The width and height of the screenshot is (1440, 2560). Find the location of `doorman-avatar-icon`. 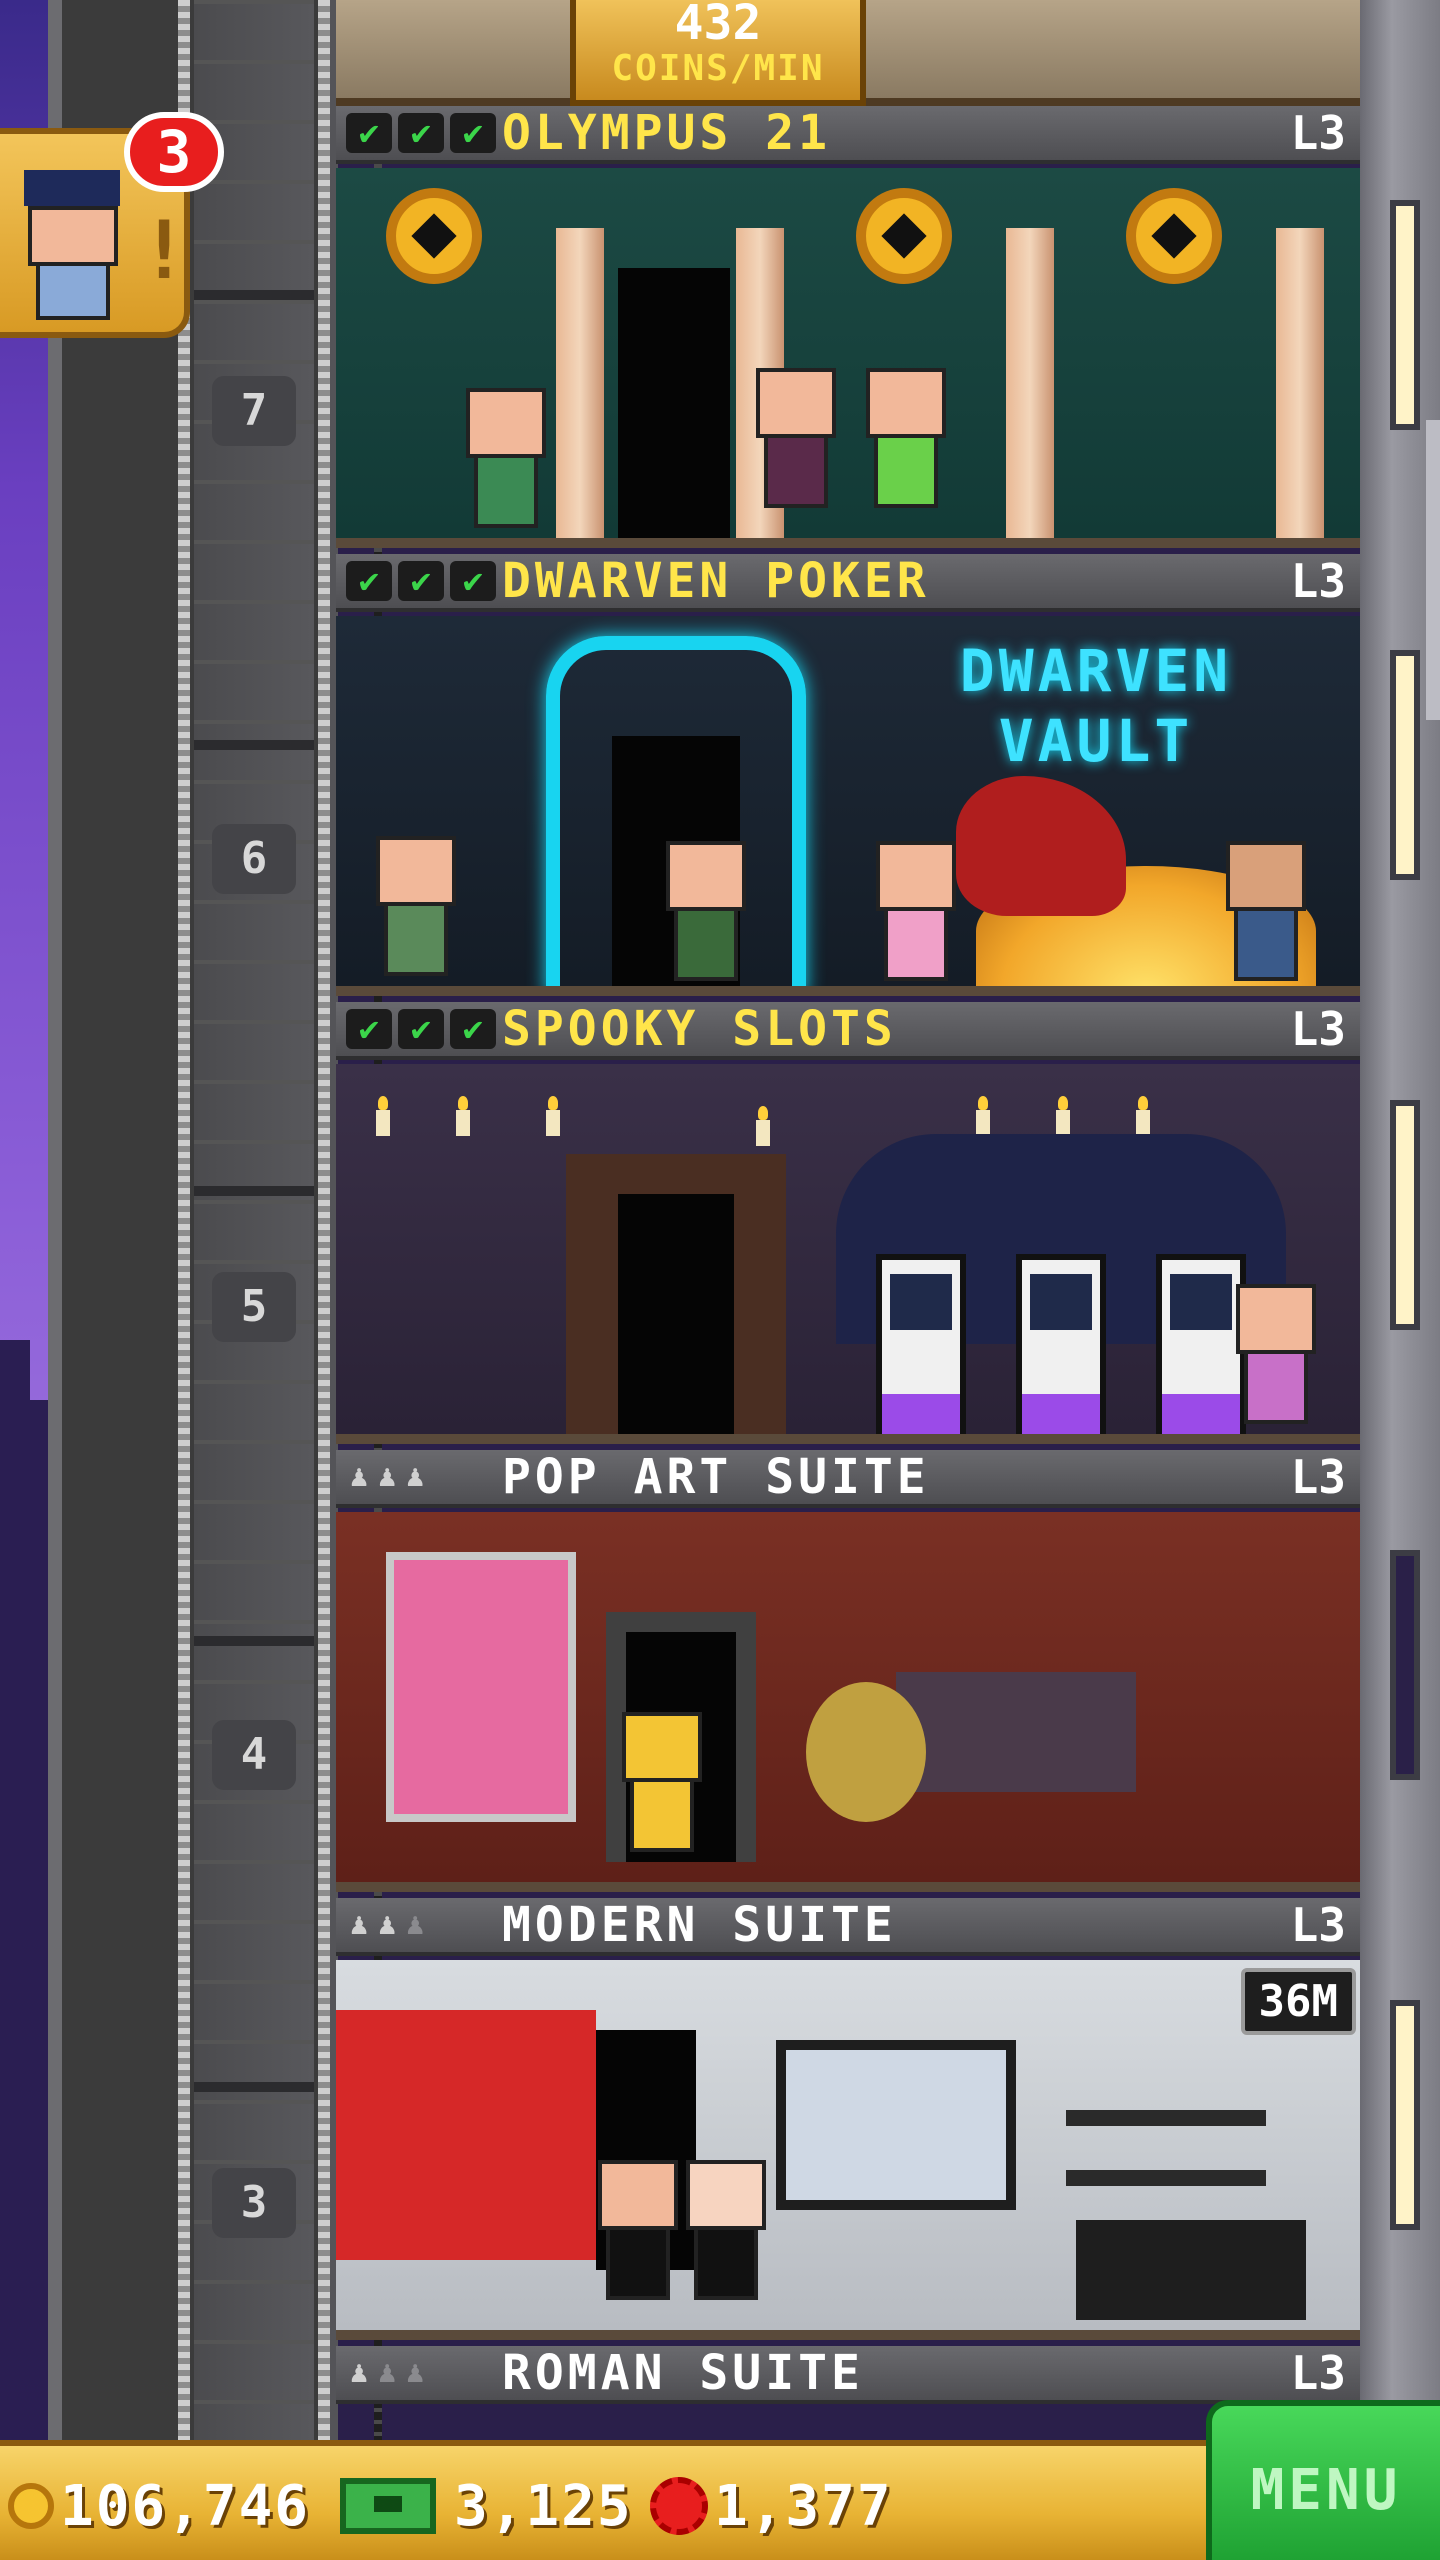

doorman-avatar-icon is located at coordinates (73, 245).